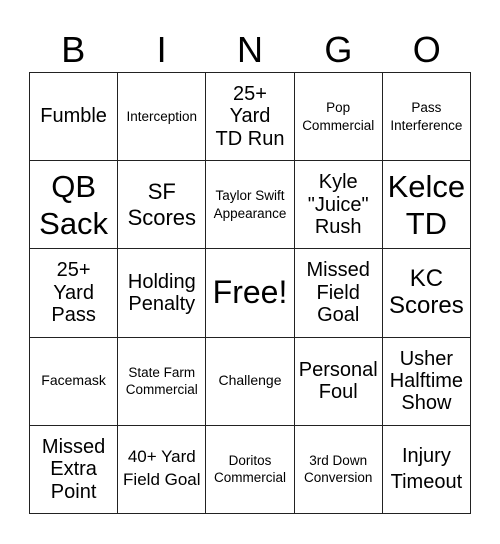 The width and height of the screenshot is (500, 544). What do you see at coordinates (162, 381) in the screenshot?
I see `bingo-cell: State Farm Commercial` at bounding box center [162, 381].